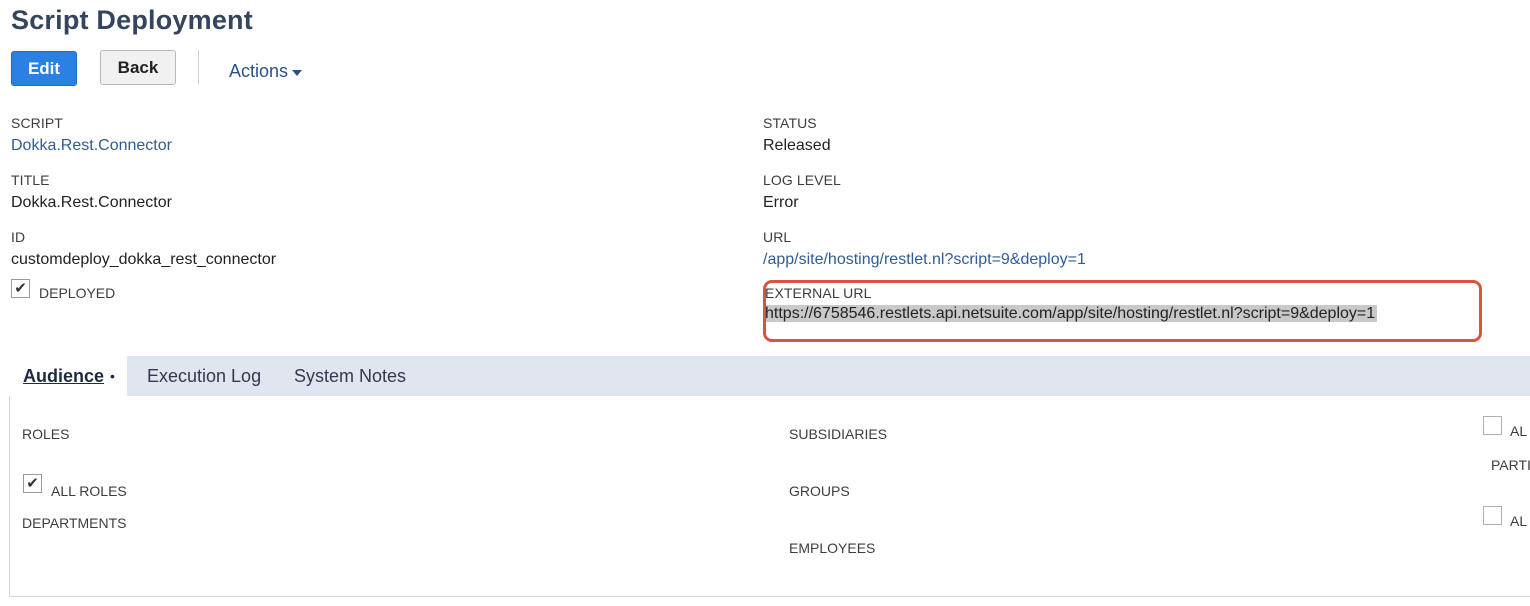 Image resolution: width=1530 pixels, height=606 pixels. Describe the element at coordinates (1492, 515) in the screenshot. I see `all-partners-checkbox` at that location.